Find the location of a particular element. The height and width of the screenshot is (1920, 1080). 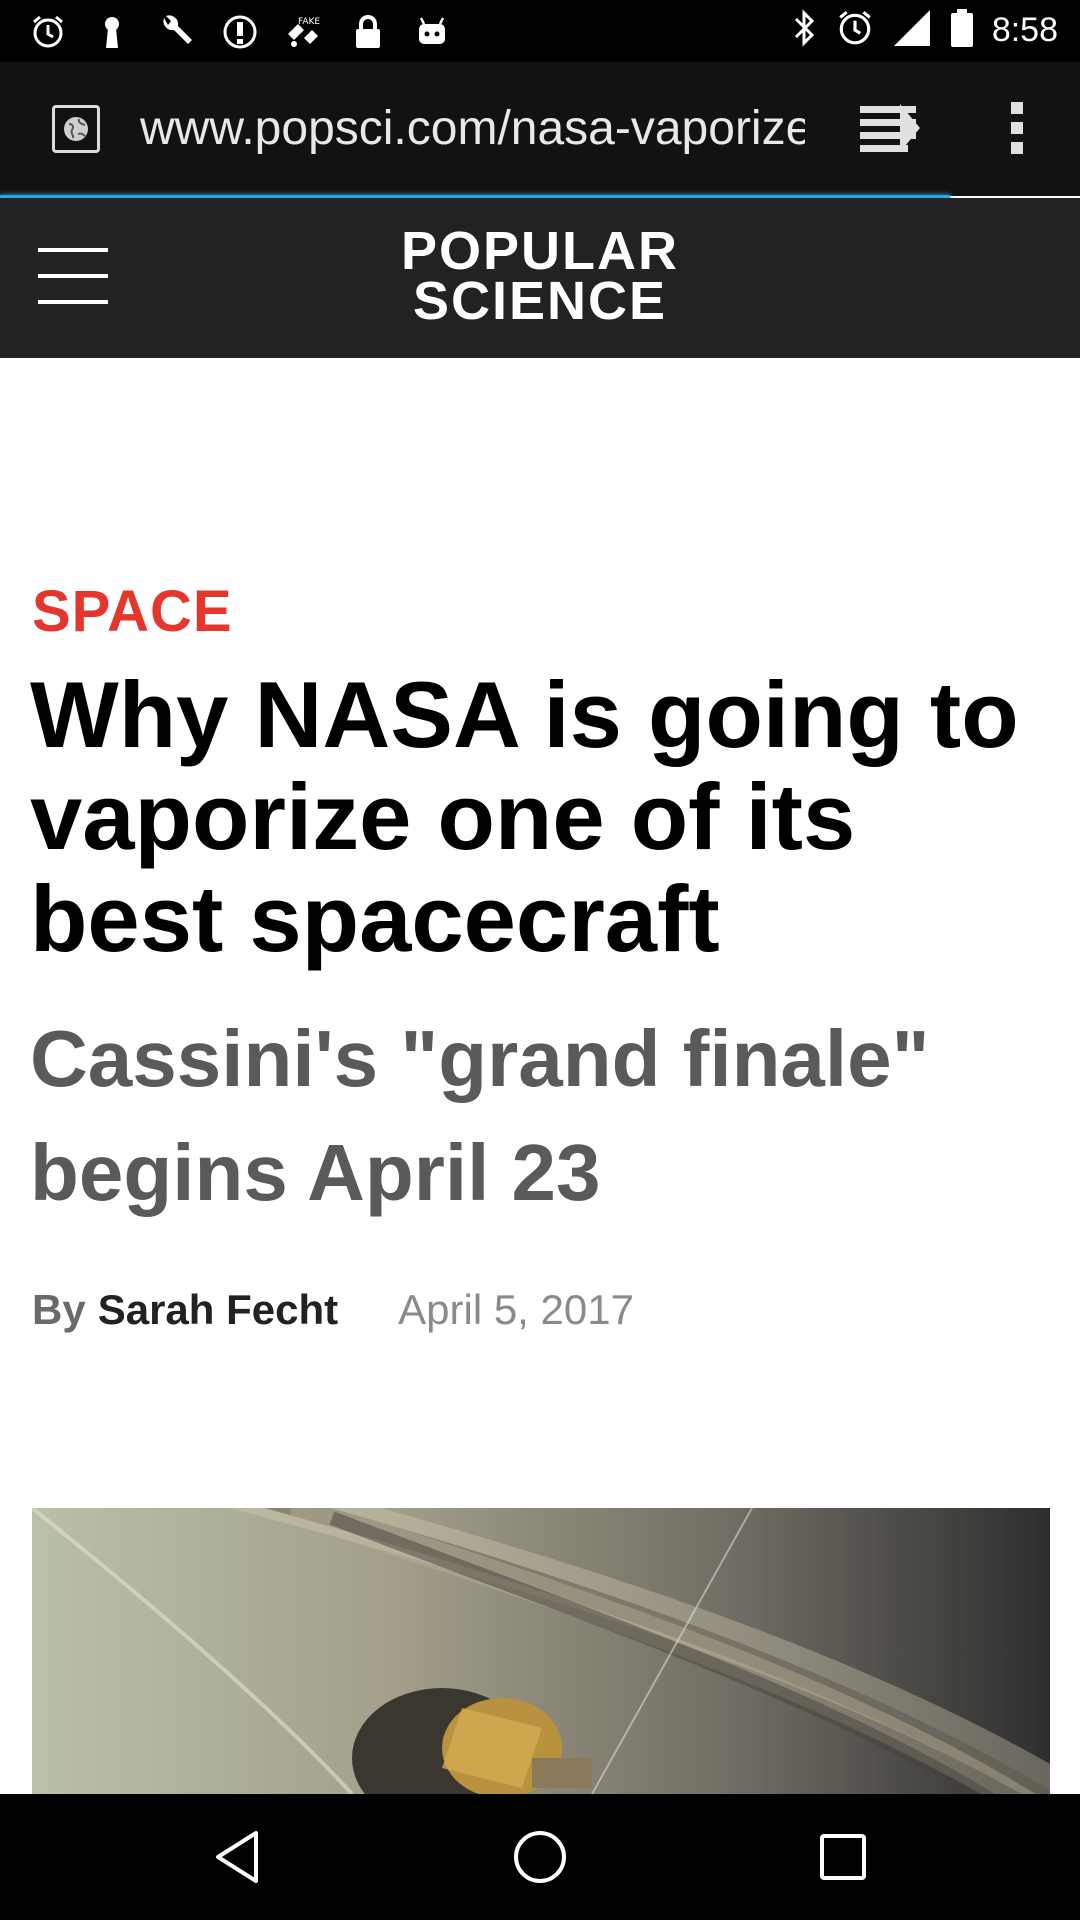

system-navigation-bar is located at coordinates (540, 1857).